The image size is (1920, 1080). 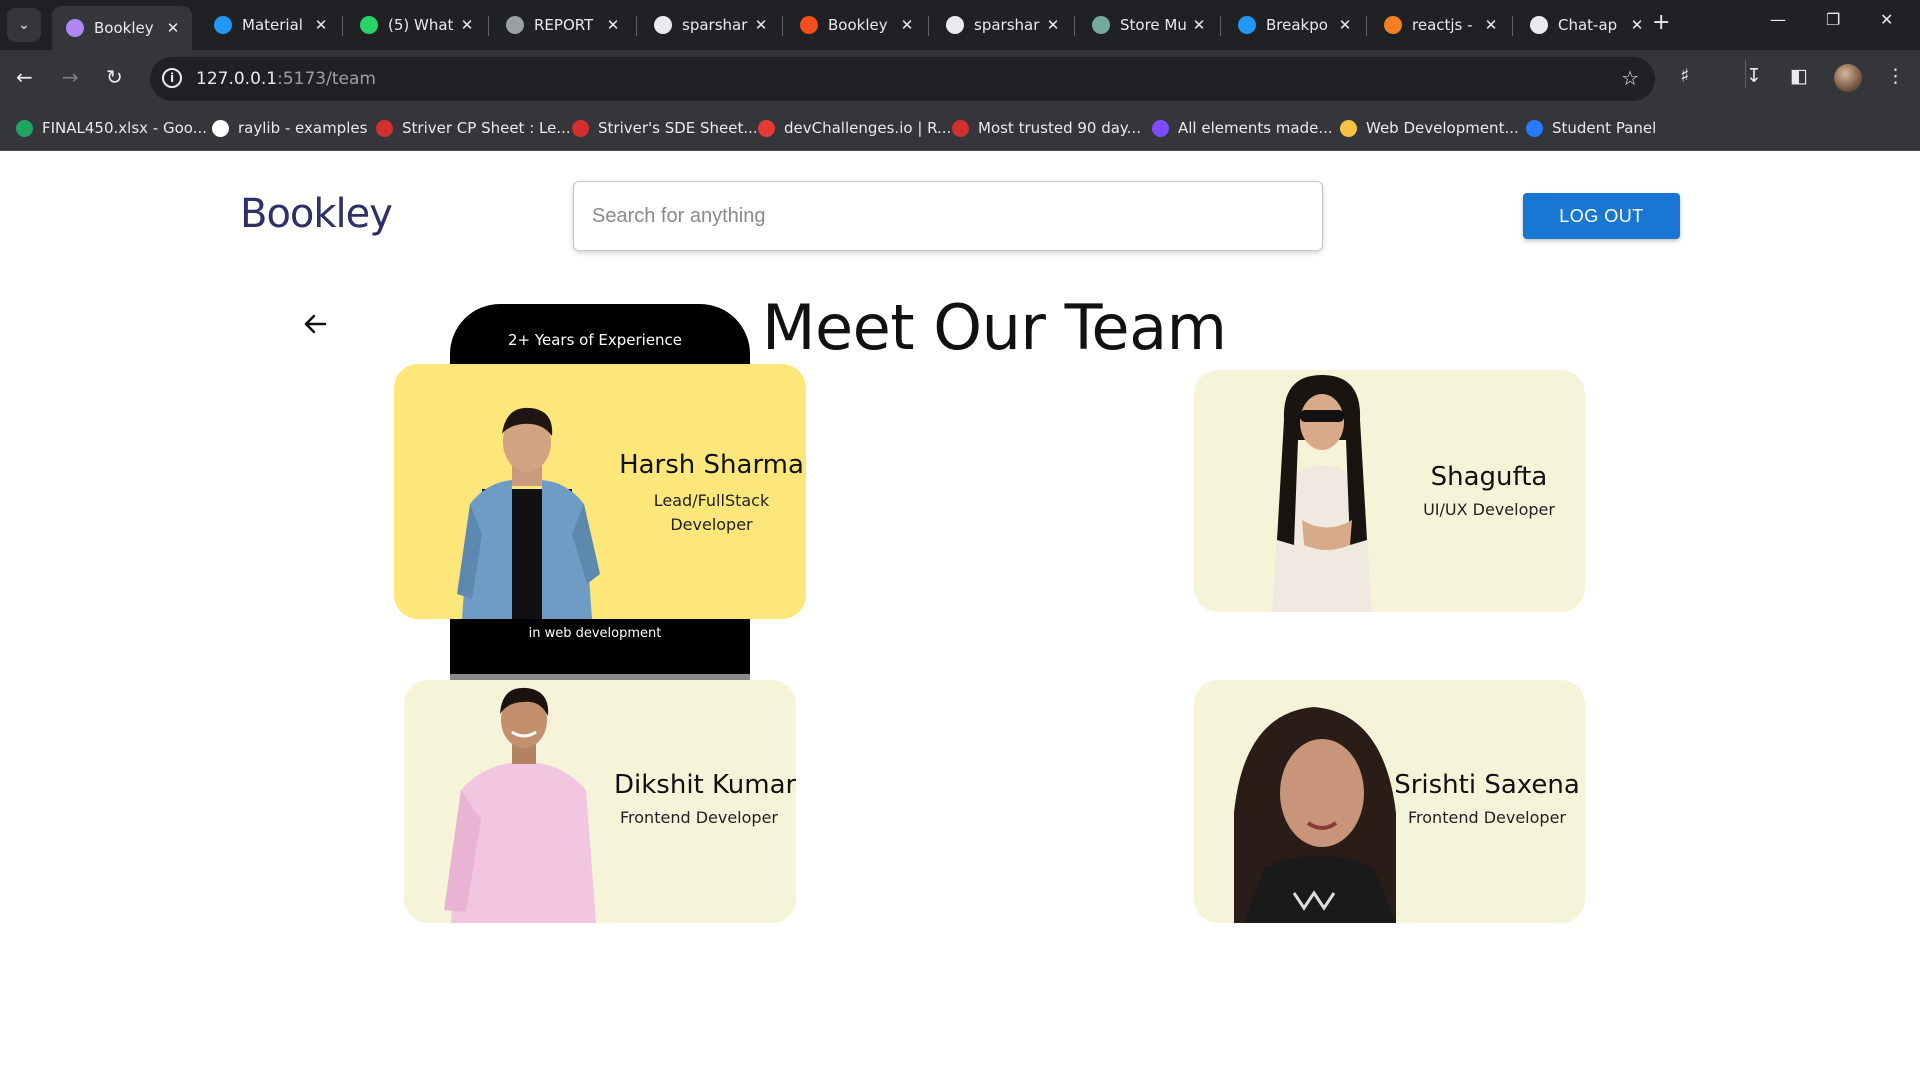 What do you see at coordinates (1886, 19) in the screenshot?
I see `close-window-button: ✕` at bounding box center [1886, 19].